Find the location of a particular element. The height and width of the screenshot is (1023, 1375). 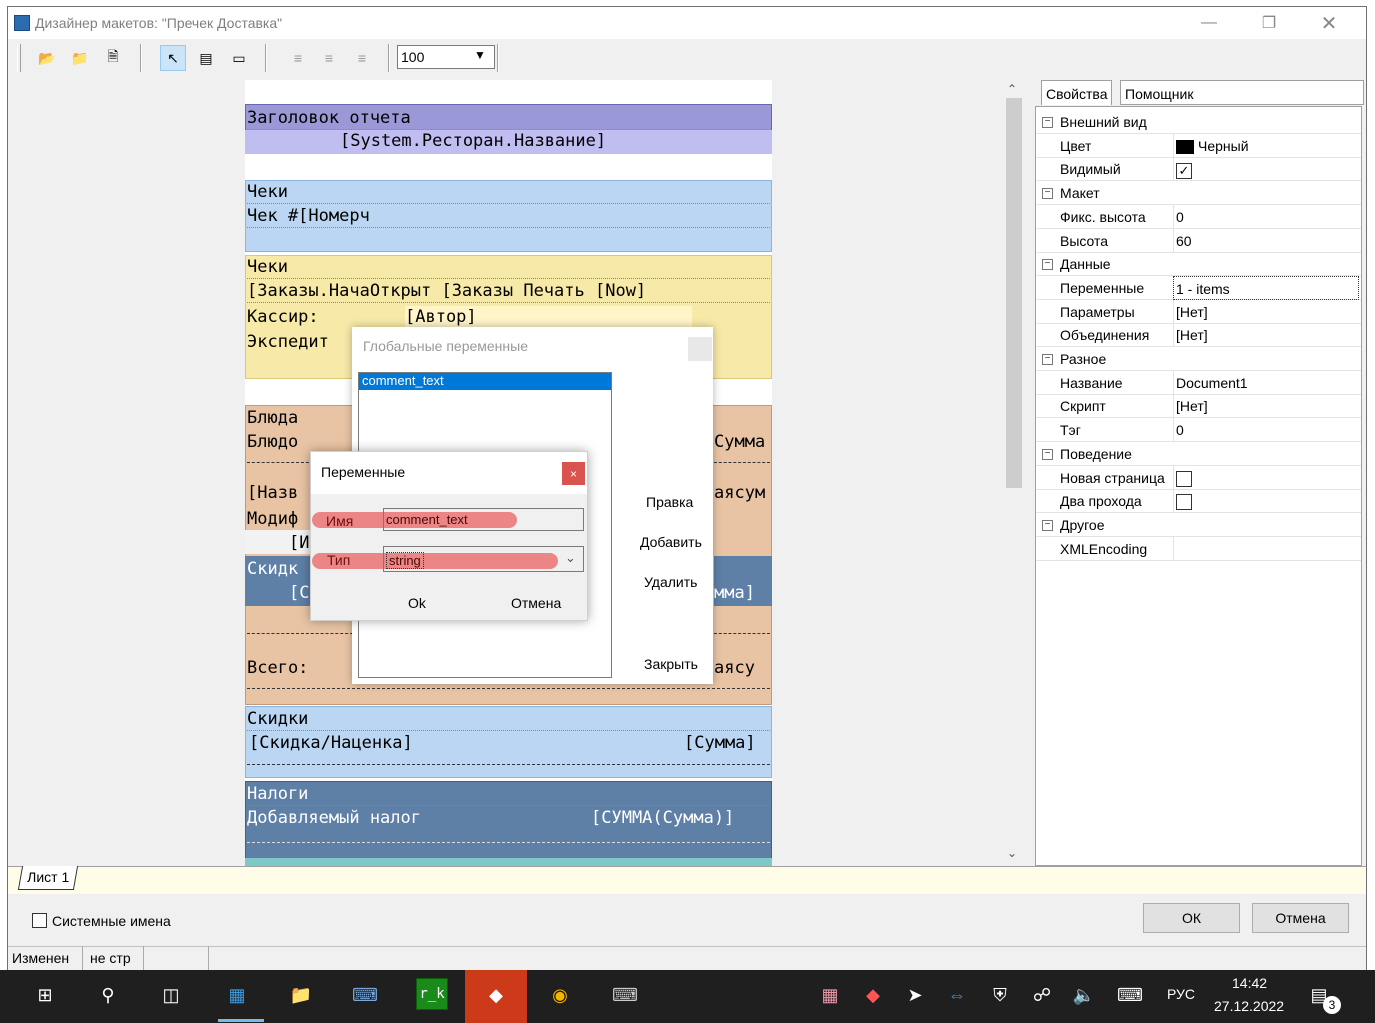

align-center-icon: ≡ is located at coordinates (329, 58).